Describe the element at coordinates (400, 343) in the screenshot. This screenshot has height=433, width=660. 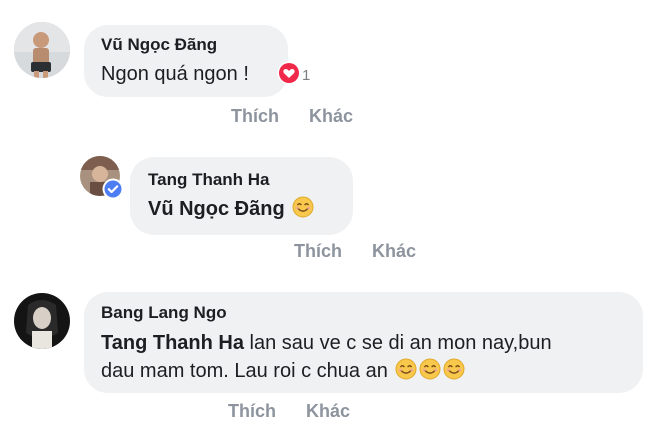
I see `comment-text-line: lan sau ve c se di an mon nay,bun` at that location.